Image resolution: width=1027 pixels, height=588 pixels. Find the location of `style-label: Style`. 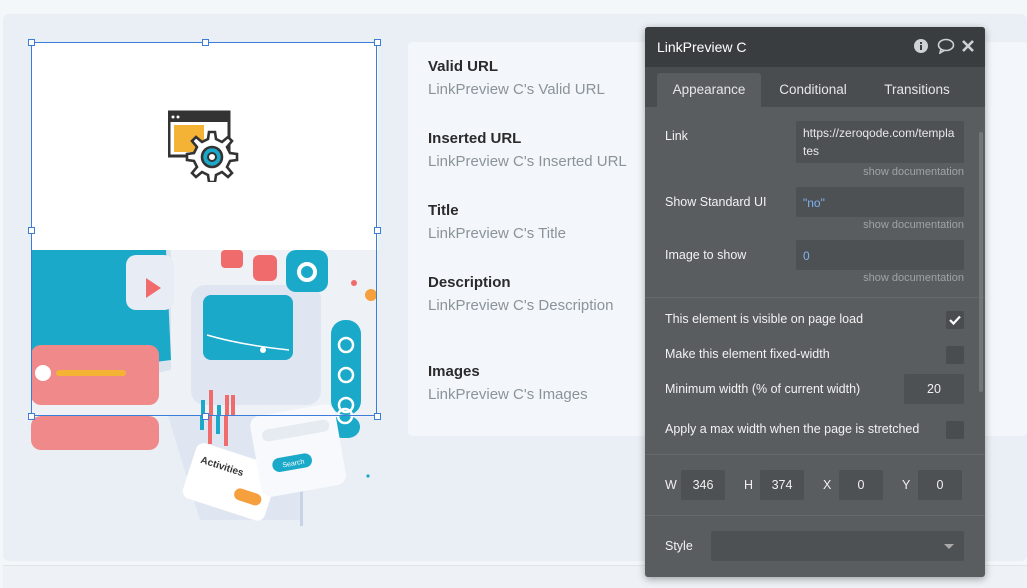

style-label: Style is located at coordinates (679, 546).